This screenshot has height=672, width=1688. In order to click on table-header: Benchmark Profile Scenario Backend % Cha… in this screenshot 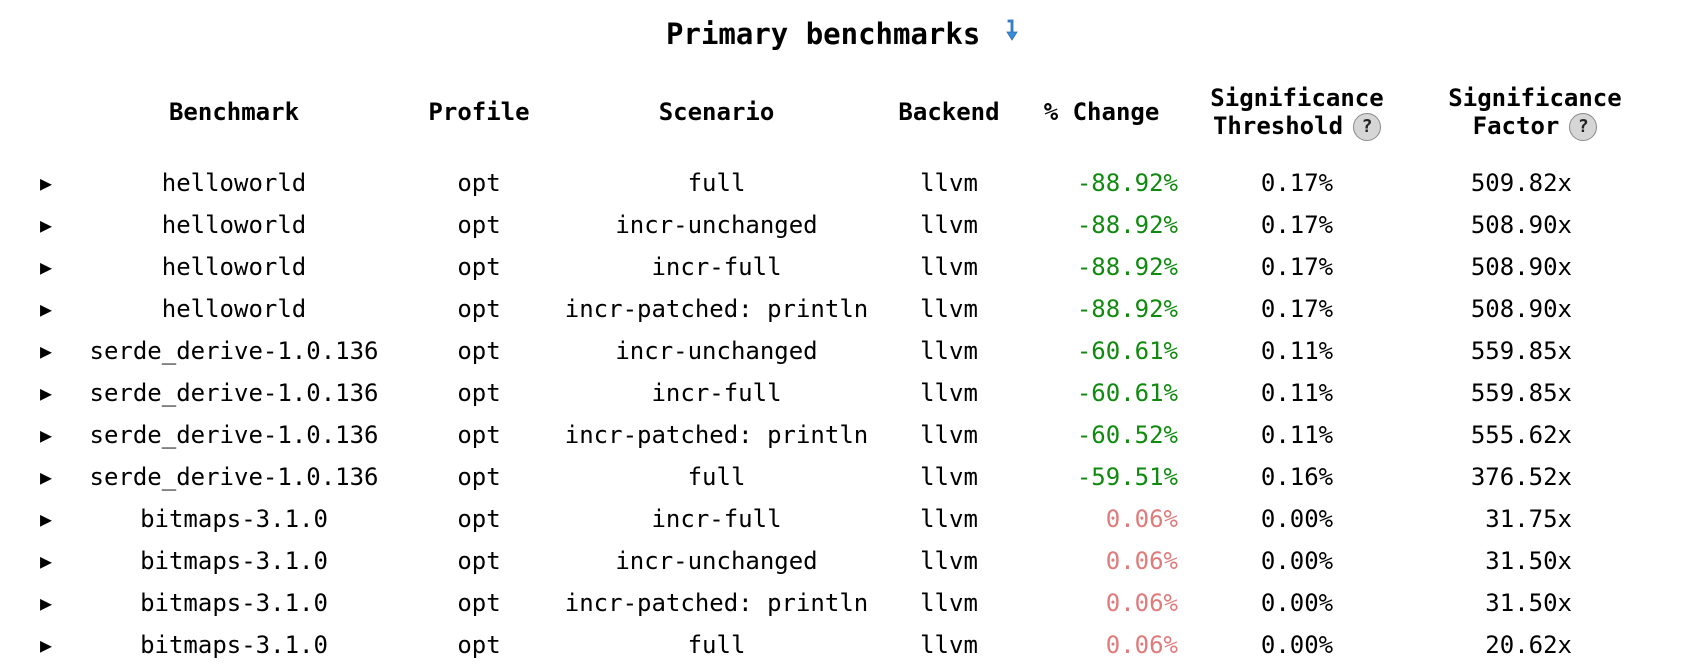, I will do `click(845, 116)`.